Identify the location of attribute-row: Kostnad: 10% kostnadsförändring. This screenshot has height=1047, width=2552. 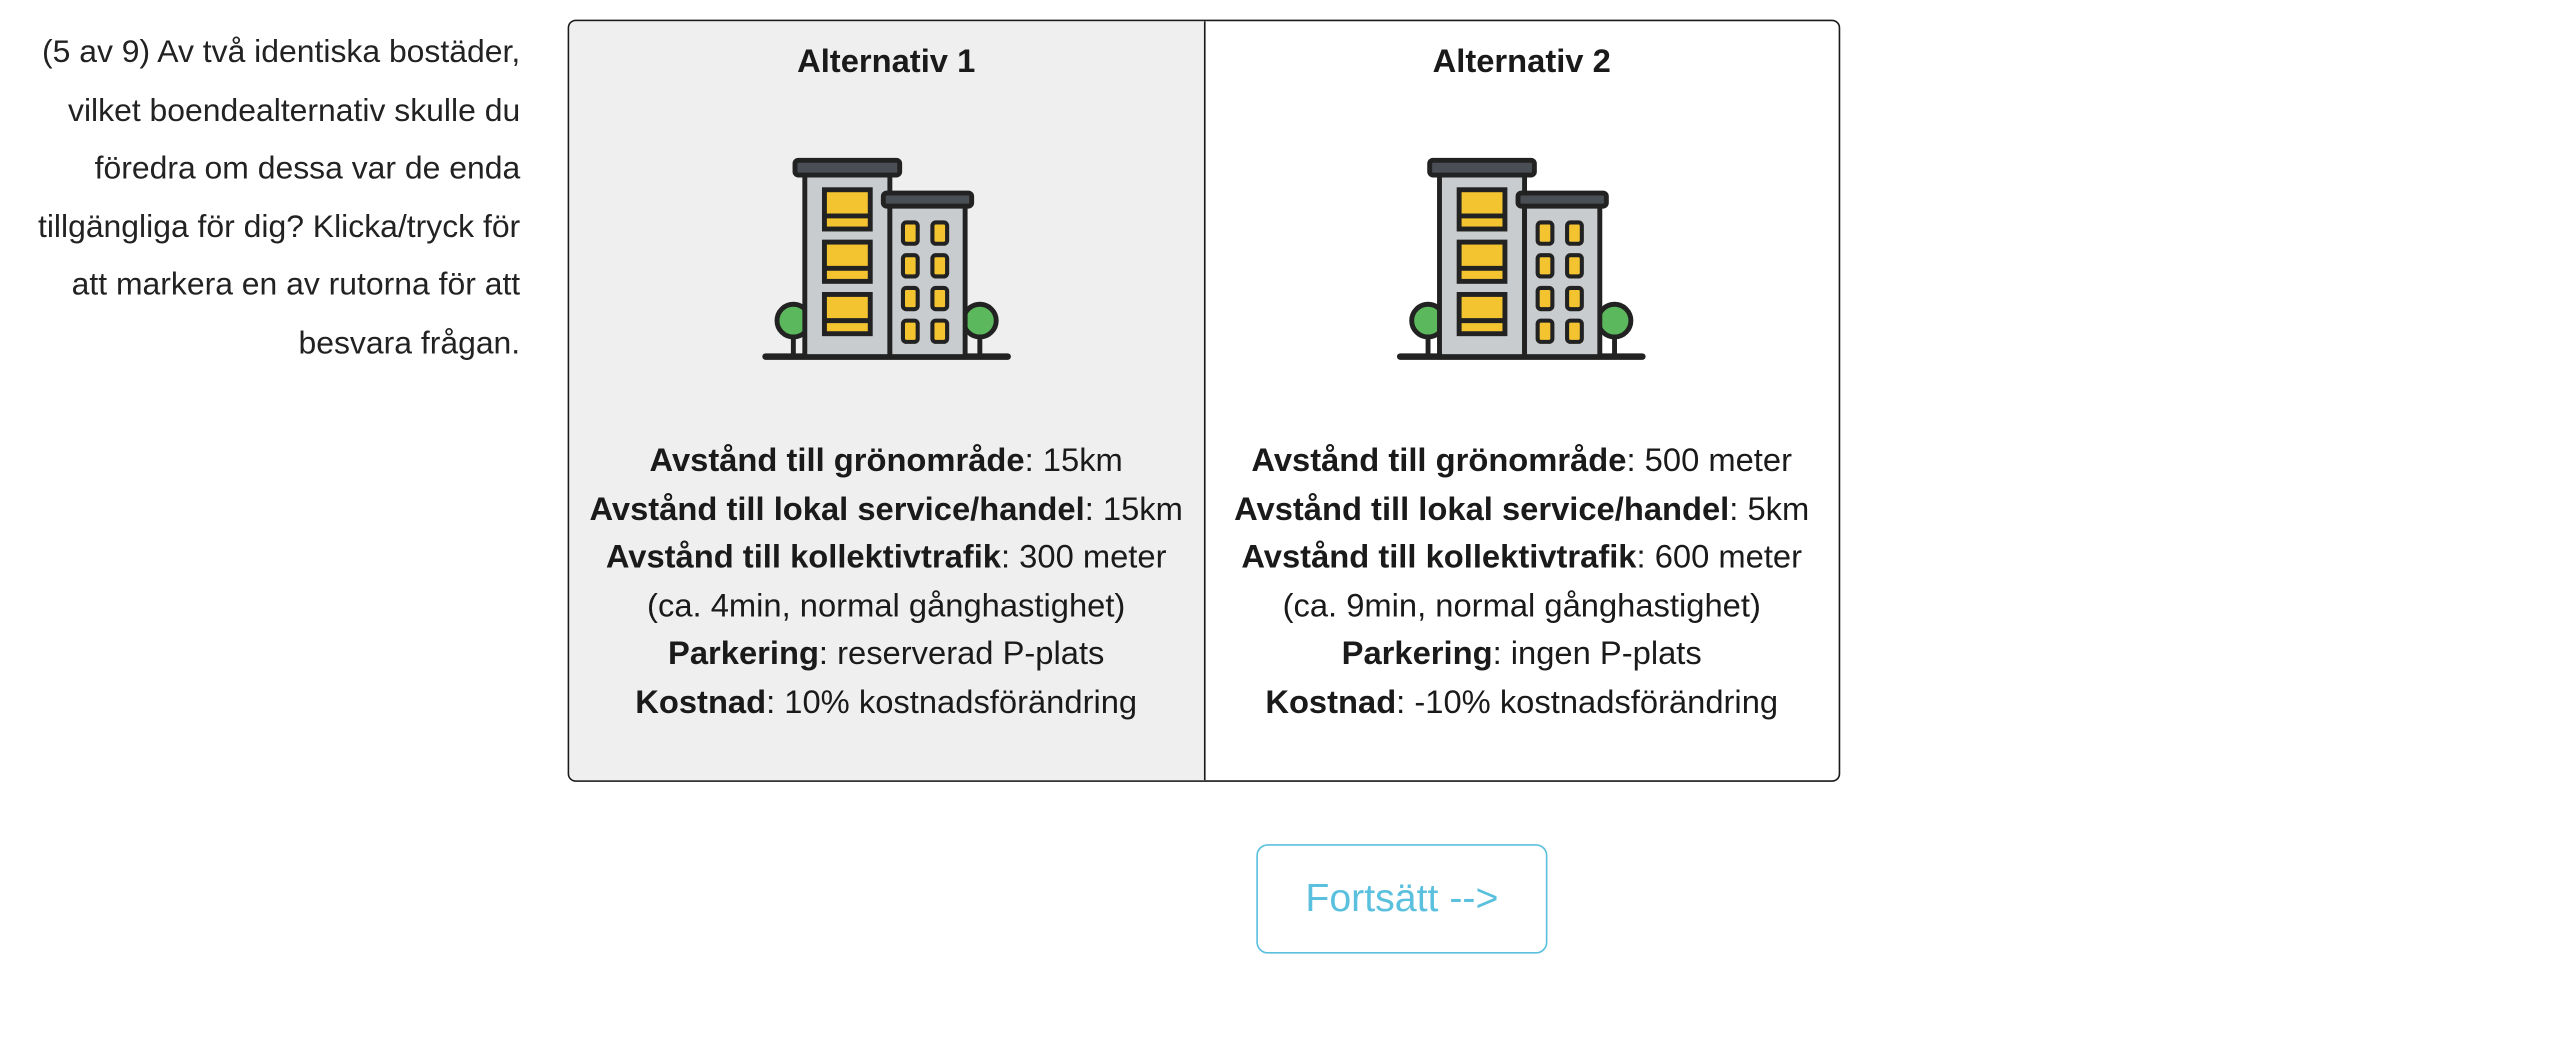
(886, 704).